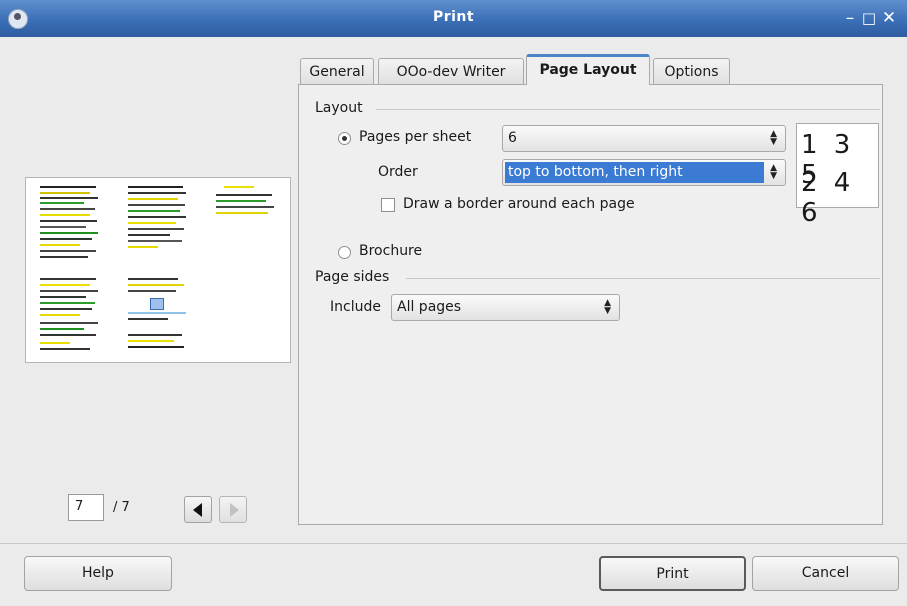  What do you see at coordinates (869, 18) in the screenshot?
I see `maximize-icon: □` at bounding box center [869, 18].